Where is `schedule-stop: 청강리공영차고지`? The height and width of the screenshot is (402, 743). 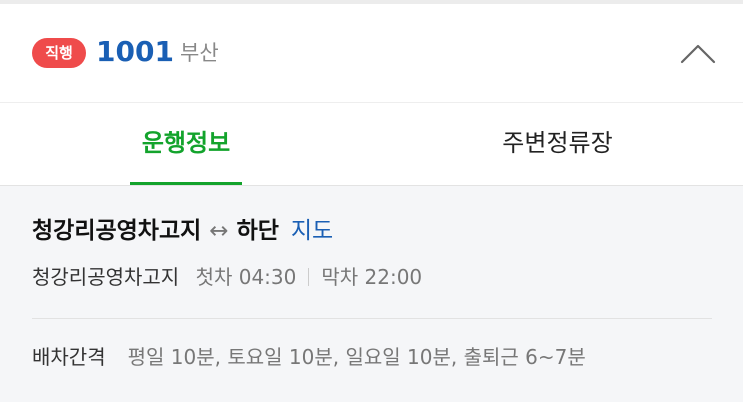 schedule-stop: 청강리공영차고지 is located at coordinates (106, 277).